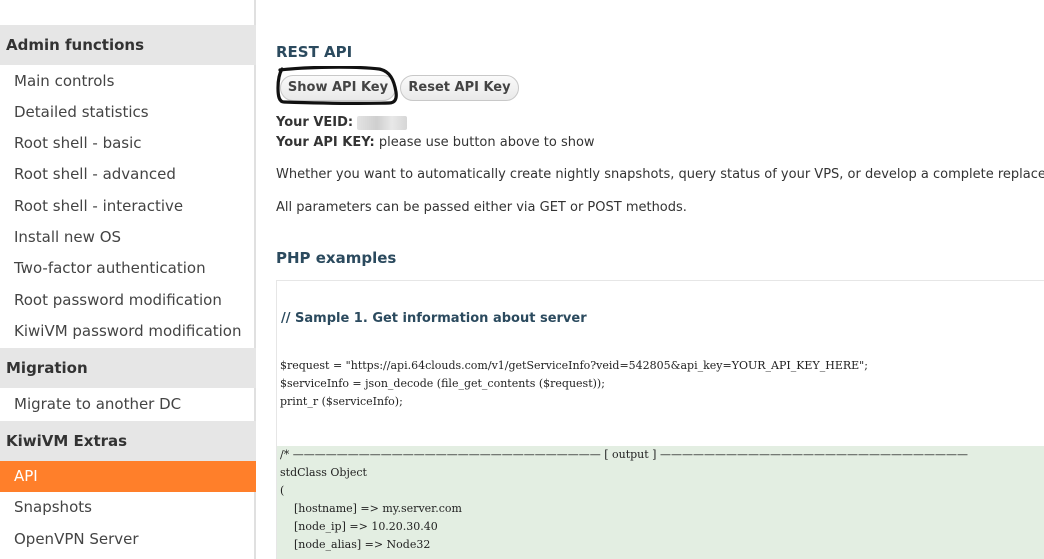  I want to click on api-key-label: Your API KEY:, so click(325, 142).